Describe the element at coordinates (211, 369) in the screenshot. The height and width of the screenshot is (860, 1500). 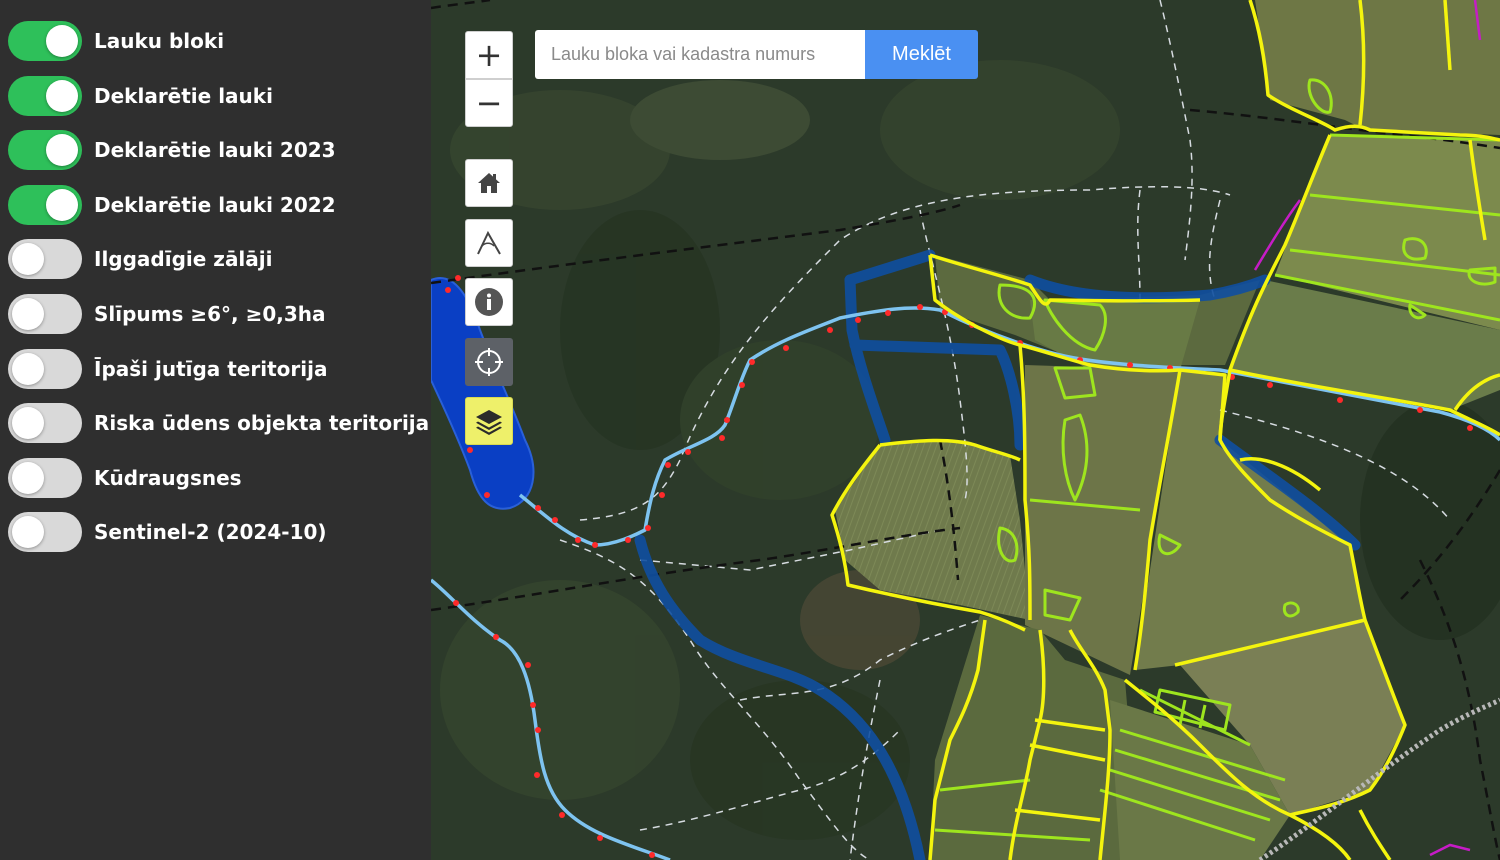
I see `layer-label: Īpaši jutīga teritorija` at that location.